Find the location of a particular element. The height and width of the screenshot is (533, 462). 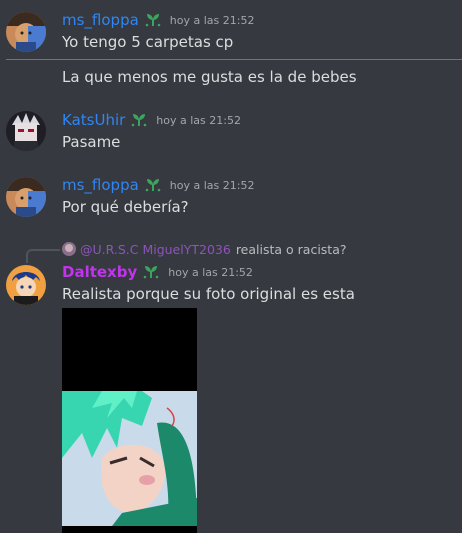

new-messages-divider is located at coordinates (234, 59).